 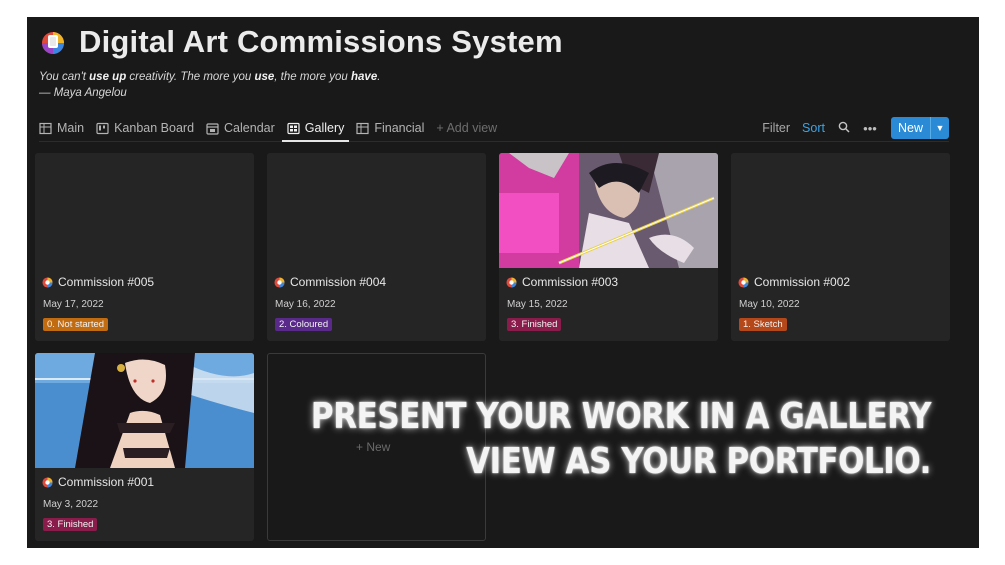 What do you see at coordinates (304, 324) in the screenshot?
I see `status-badge: 2. Coloured` at bounding box center [304, 324].